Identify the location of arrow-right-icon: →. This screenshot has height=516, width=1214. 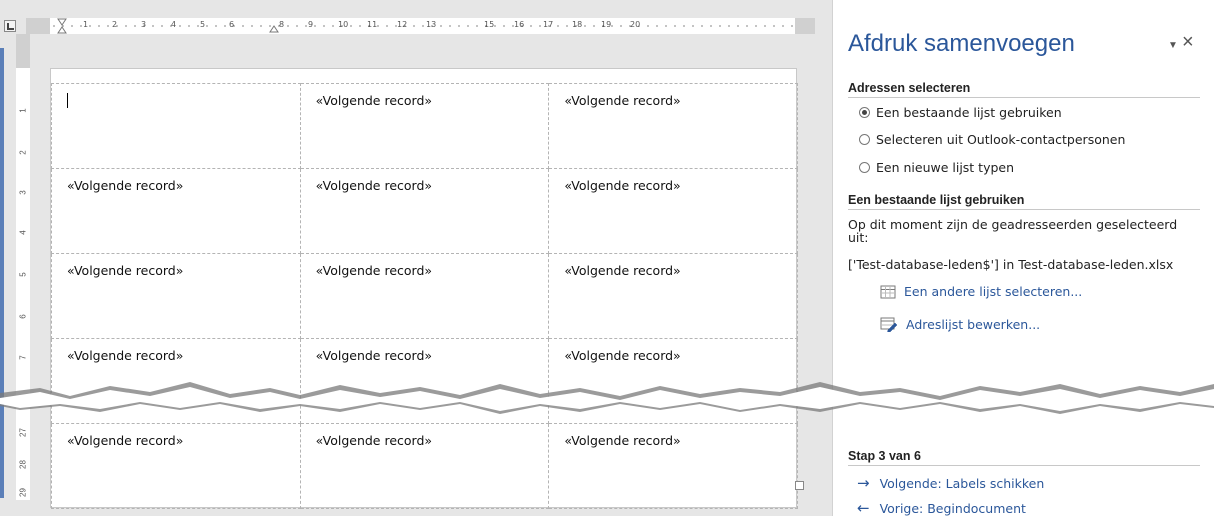
(863, 483).